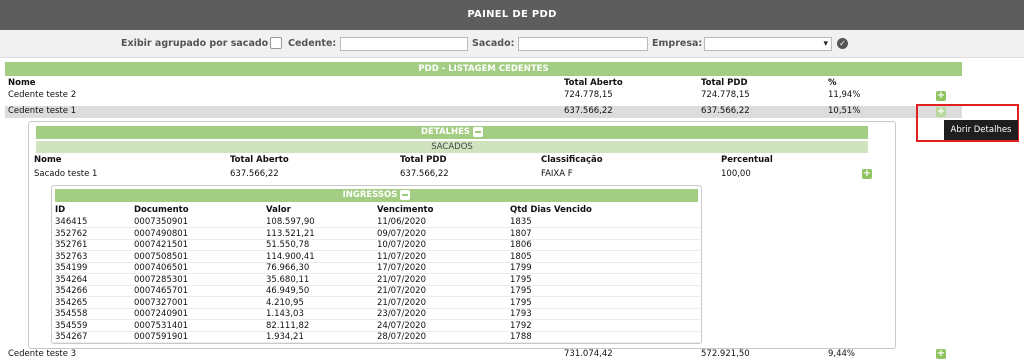 The height and width of the screenshot is (361, 1024). What do you see at coordinates (401, 233) in the screenshot?
I see `cell-vencimento: 09/07/2020` at bounding box center [401, 233].